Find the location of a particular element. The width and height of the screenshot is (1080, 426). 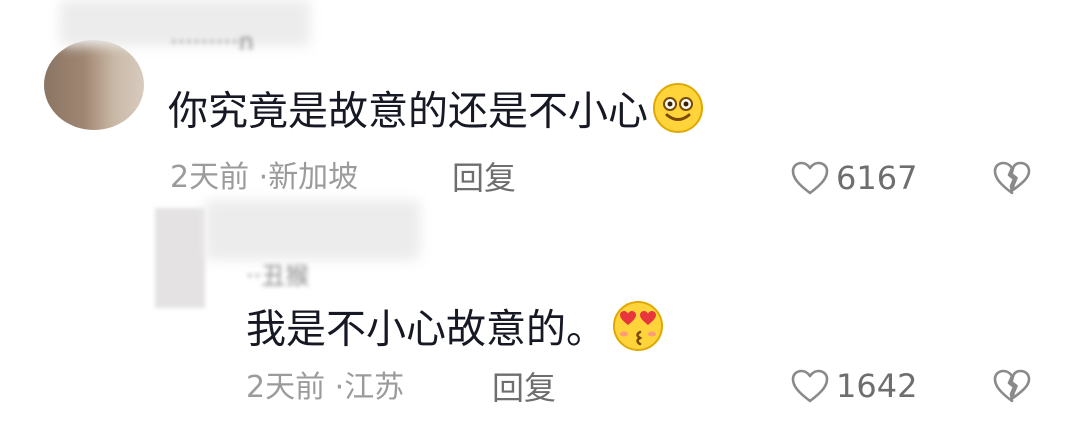

comment-text: 我是不小心故意的。 is located at coordinates (456, 331).